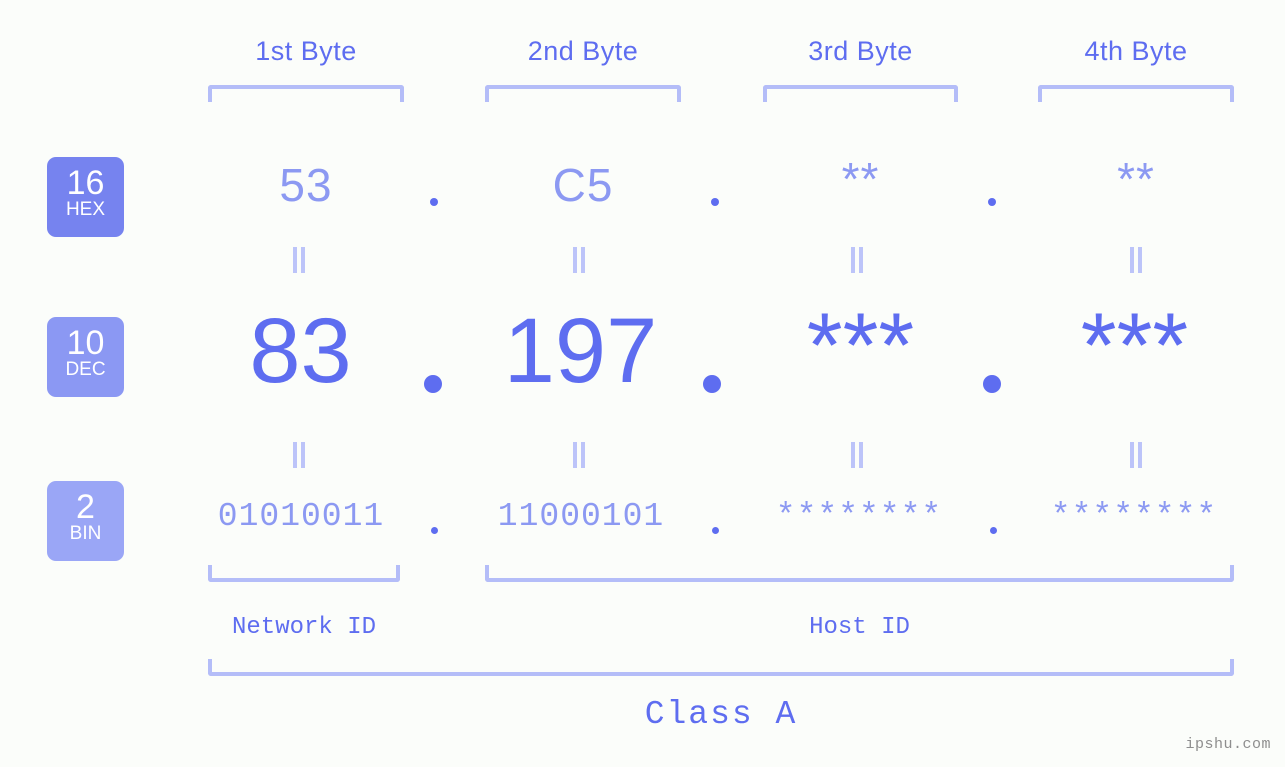 The width and height of the screenshot is (1285, 767). I want to click on bin-value-byte-4: ********, so click(1134, 516).